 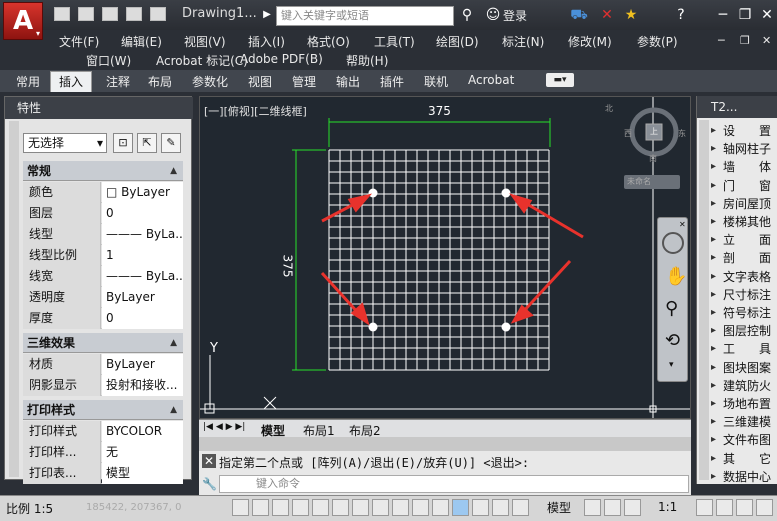 What do you see at coordinates (457, 41) in the screenshot?
I see `menu-draw: 绘图(D)` at bounding box center [457, 41].